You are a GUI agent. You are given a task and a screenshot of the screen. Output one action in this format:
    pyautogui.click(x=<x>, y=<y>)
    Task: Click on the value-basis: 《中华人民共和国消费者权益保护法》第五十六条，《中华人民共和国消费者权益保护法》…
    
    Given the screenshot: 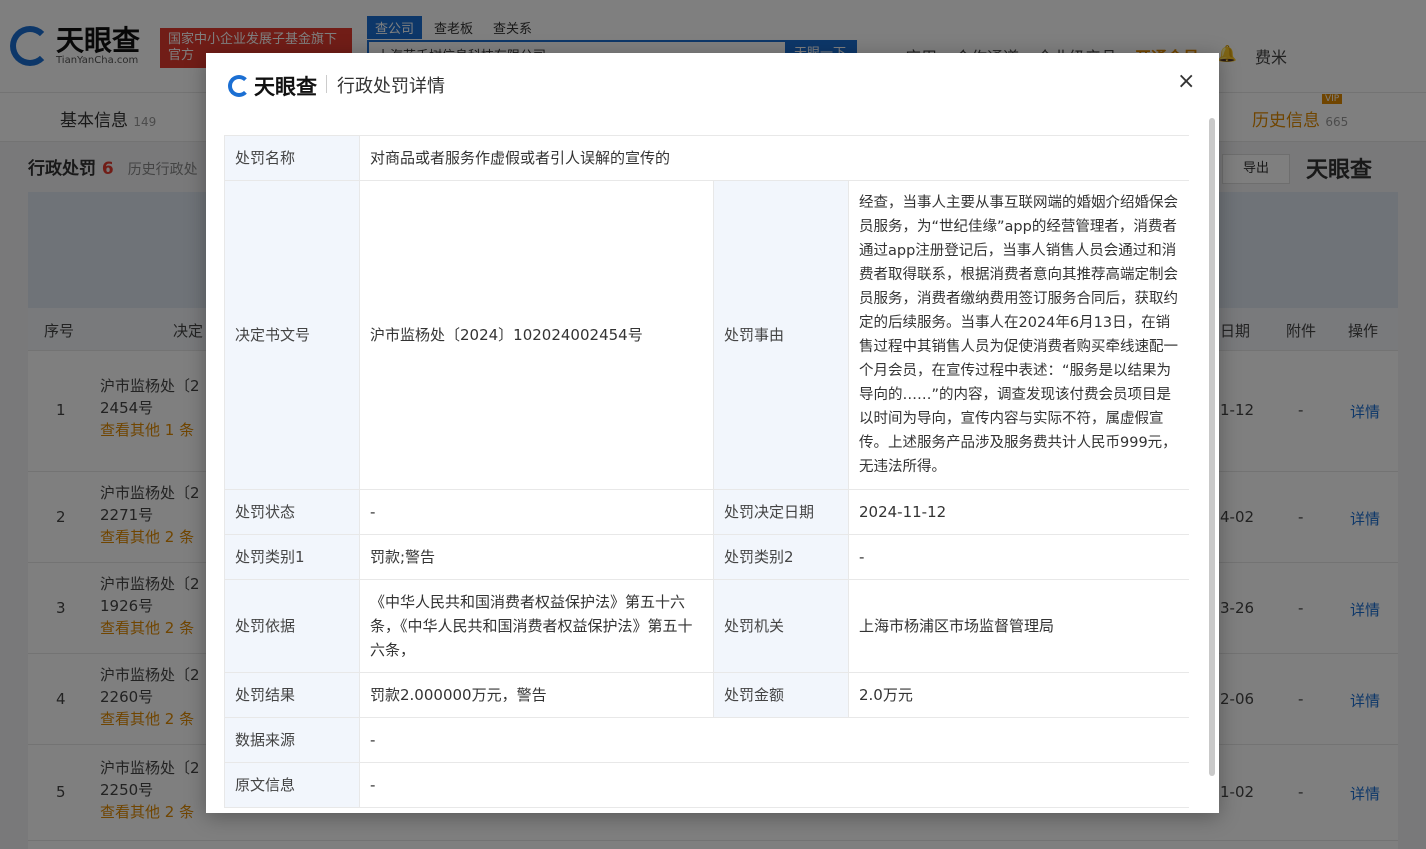 What is the action you would take?
    pyautogui.click(x=536, y=626)
    